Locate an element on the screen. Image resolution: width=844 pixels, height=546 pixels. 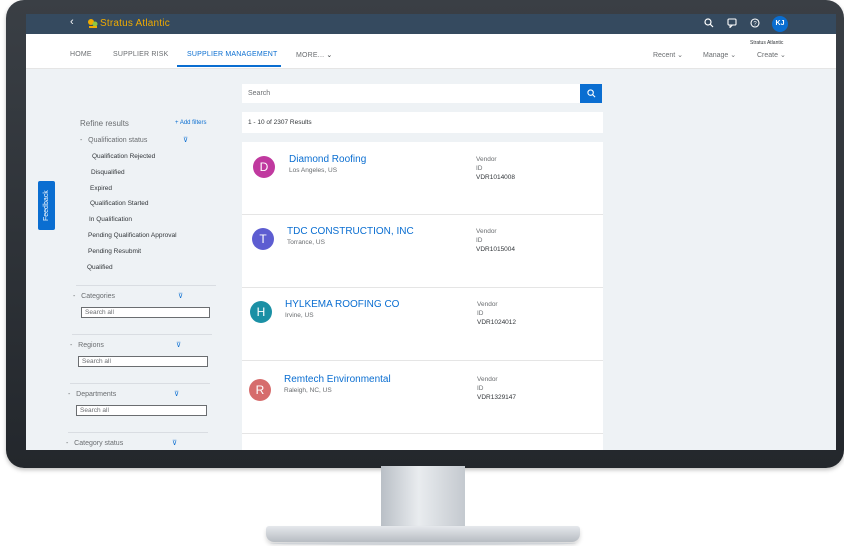
help-icon: ? is located at coordinates (755, 23).